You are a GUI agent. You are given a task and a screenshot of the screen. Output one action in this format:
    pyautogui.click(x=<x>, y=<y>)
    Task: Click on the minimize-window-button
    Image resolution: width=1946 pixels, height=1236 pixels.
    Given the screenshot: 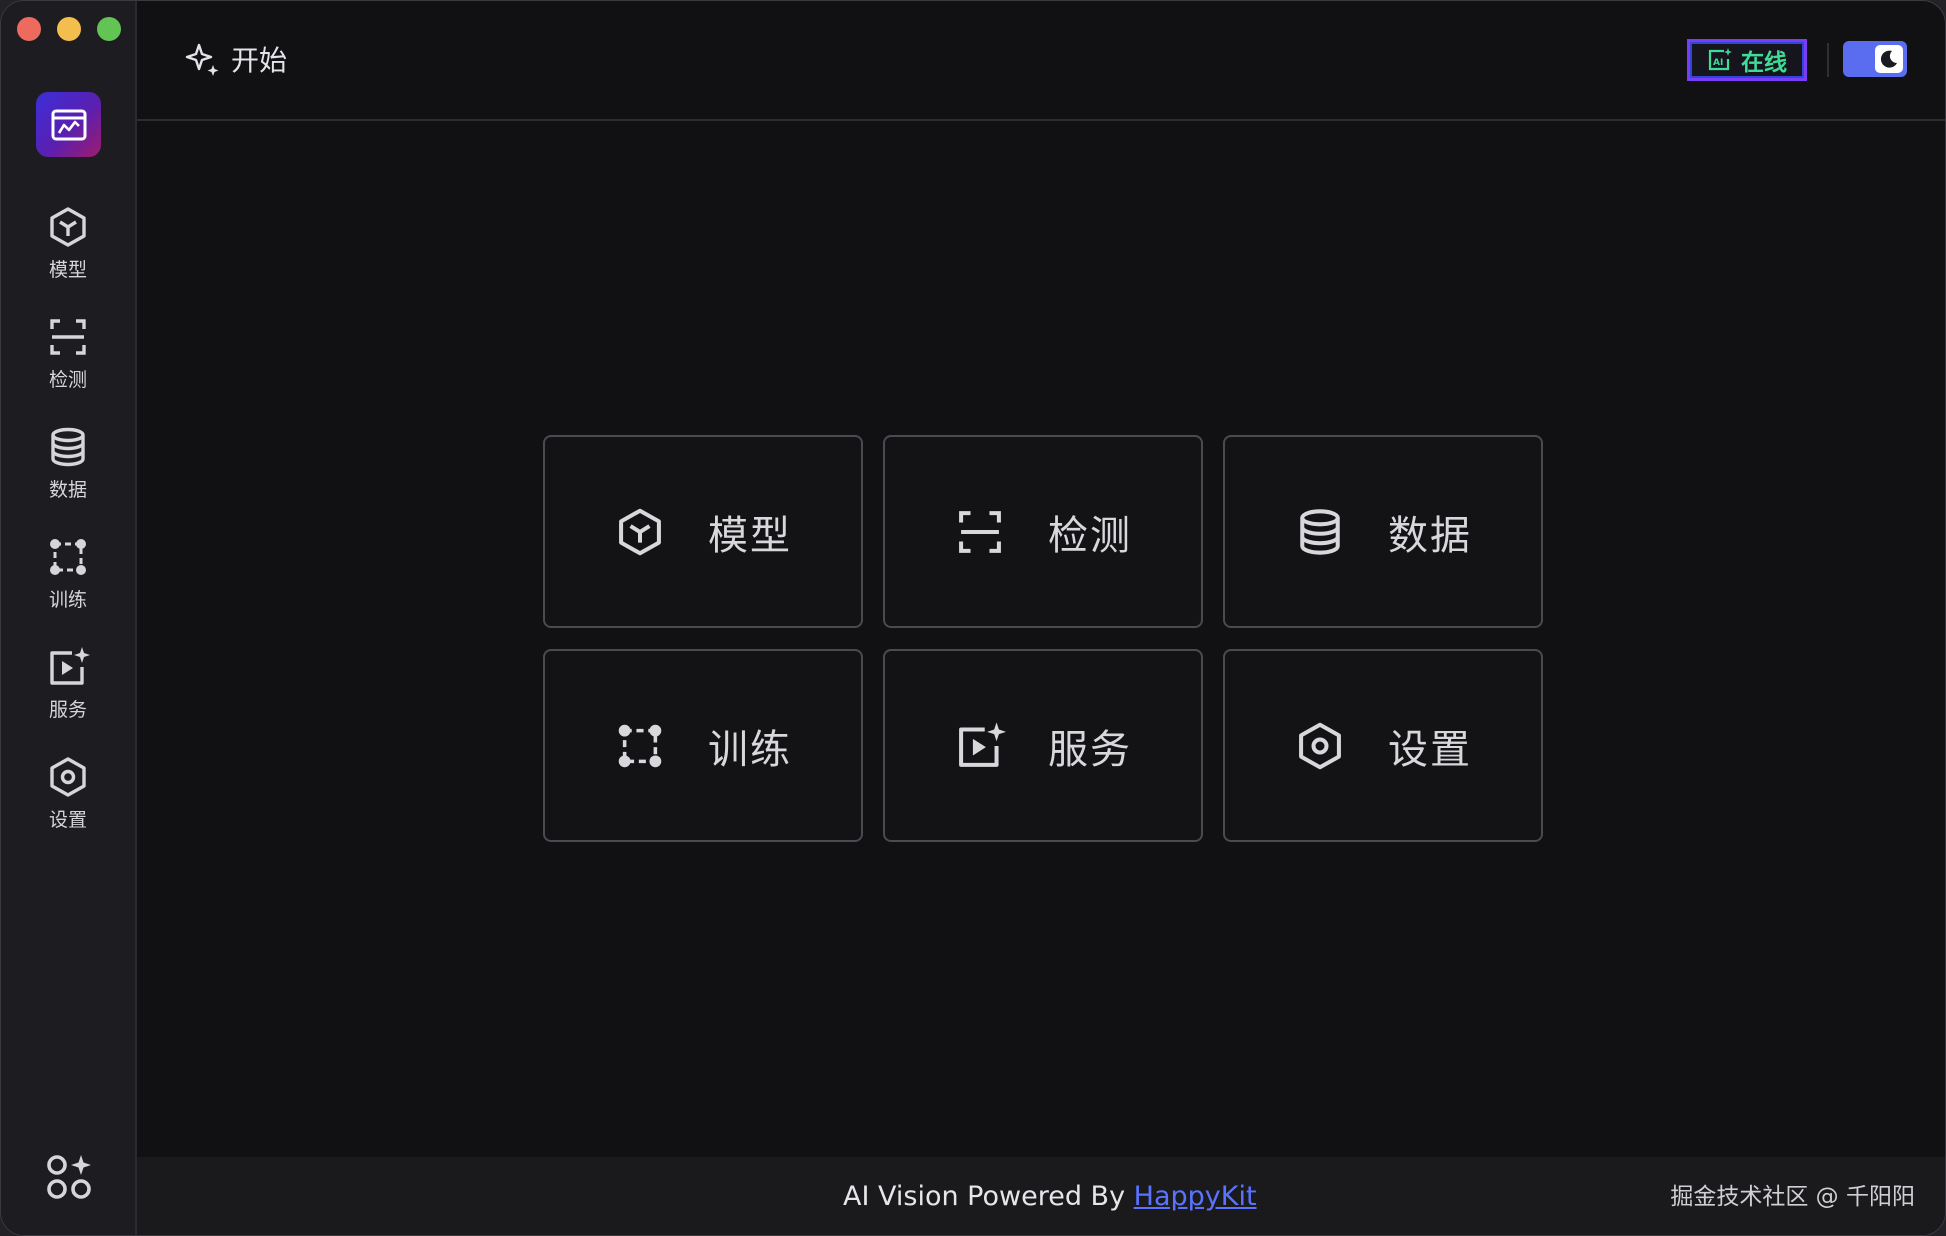 What is the action you would take?
    pyautogui.click(x=69, y=29)
    